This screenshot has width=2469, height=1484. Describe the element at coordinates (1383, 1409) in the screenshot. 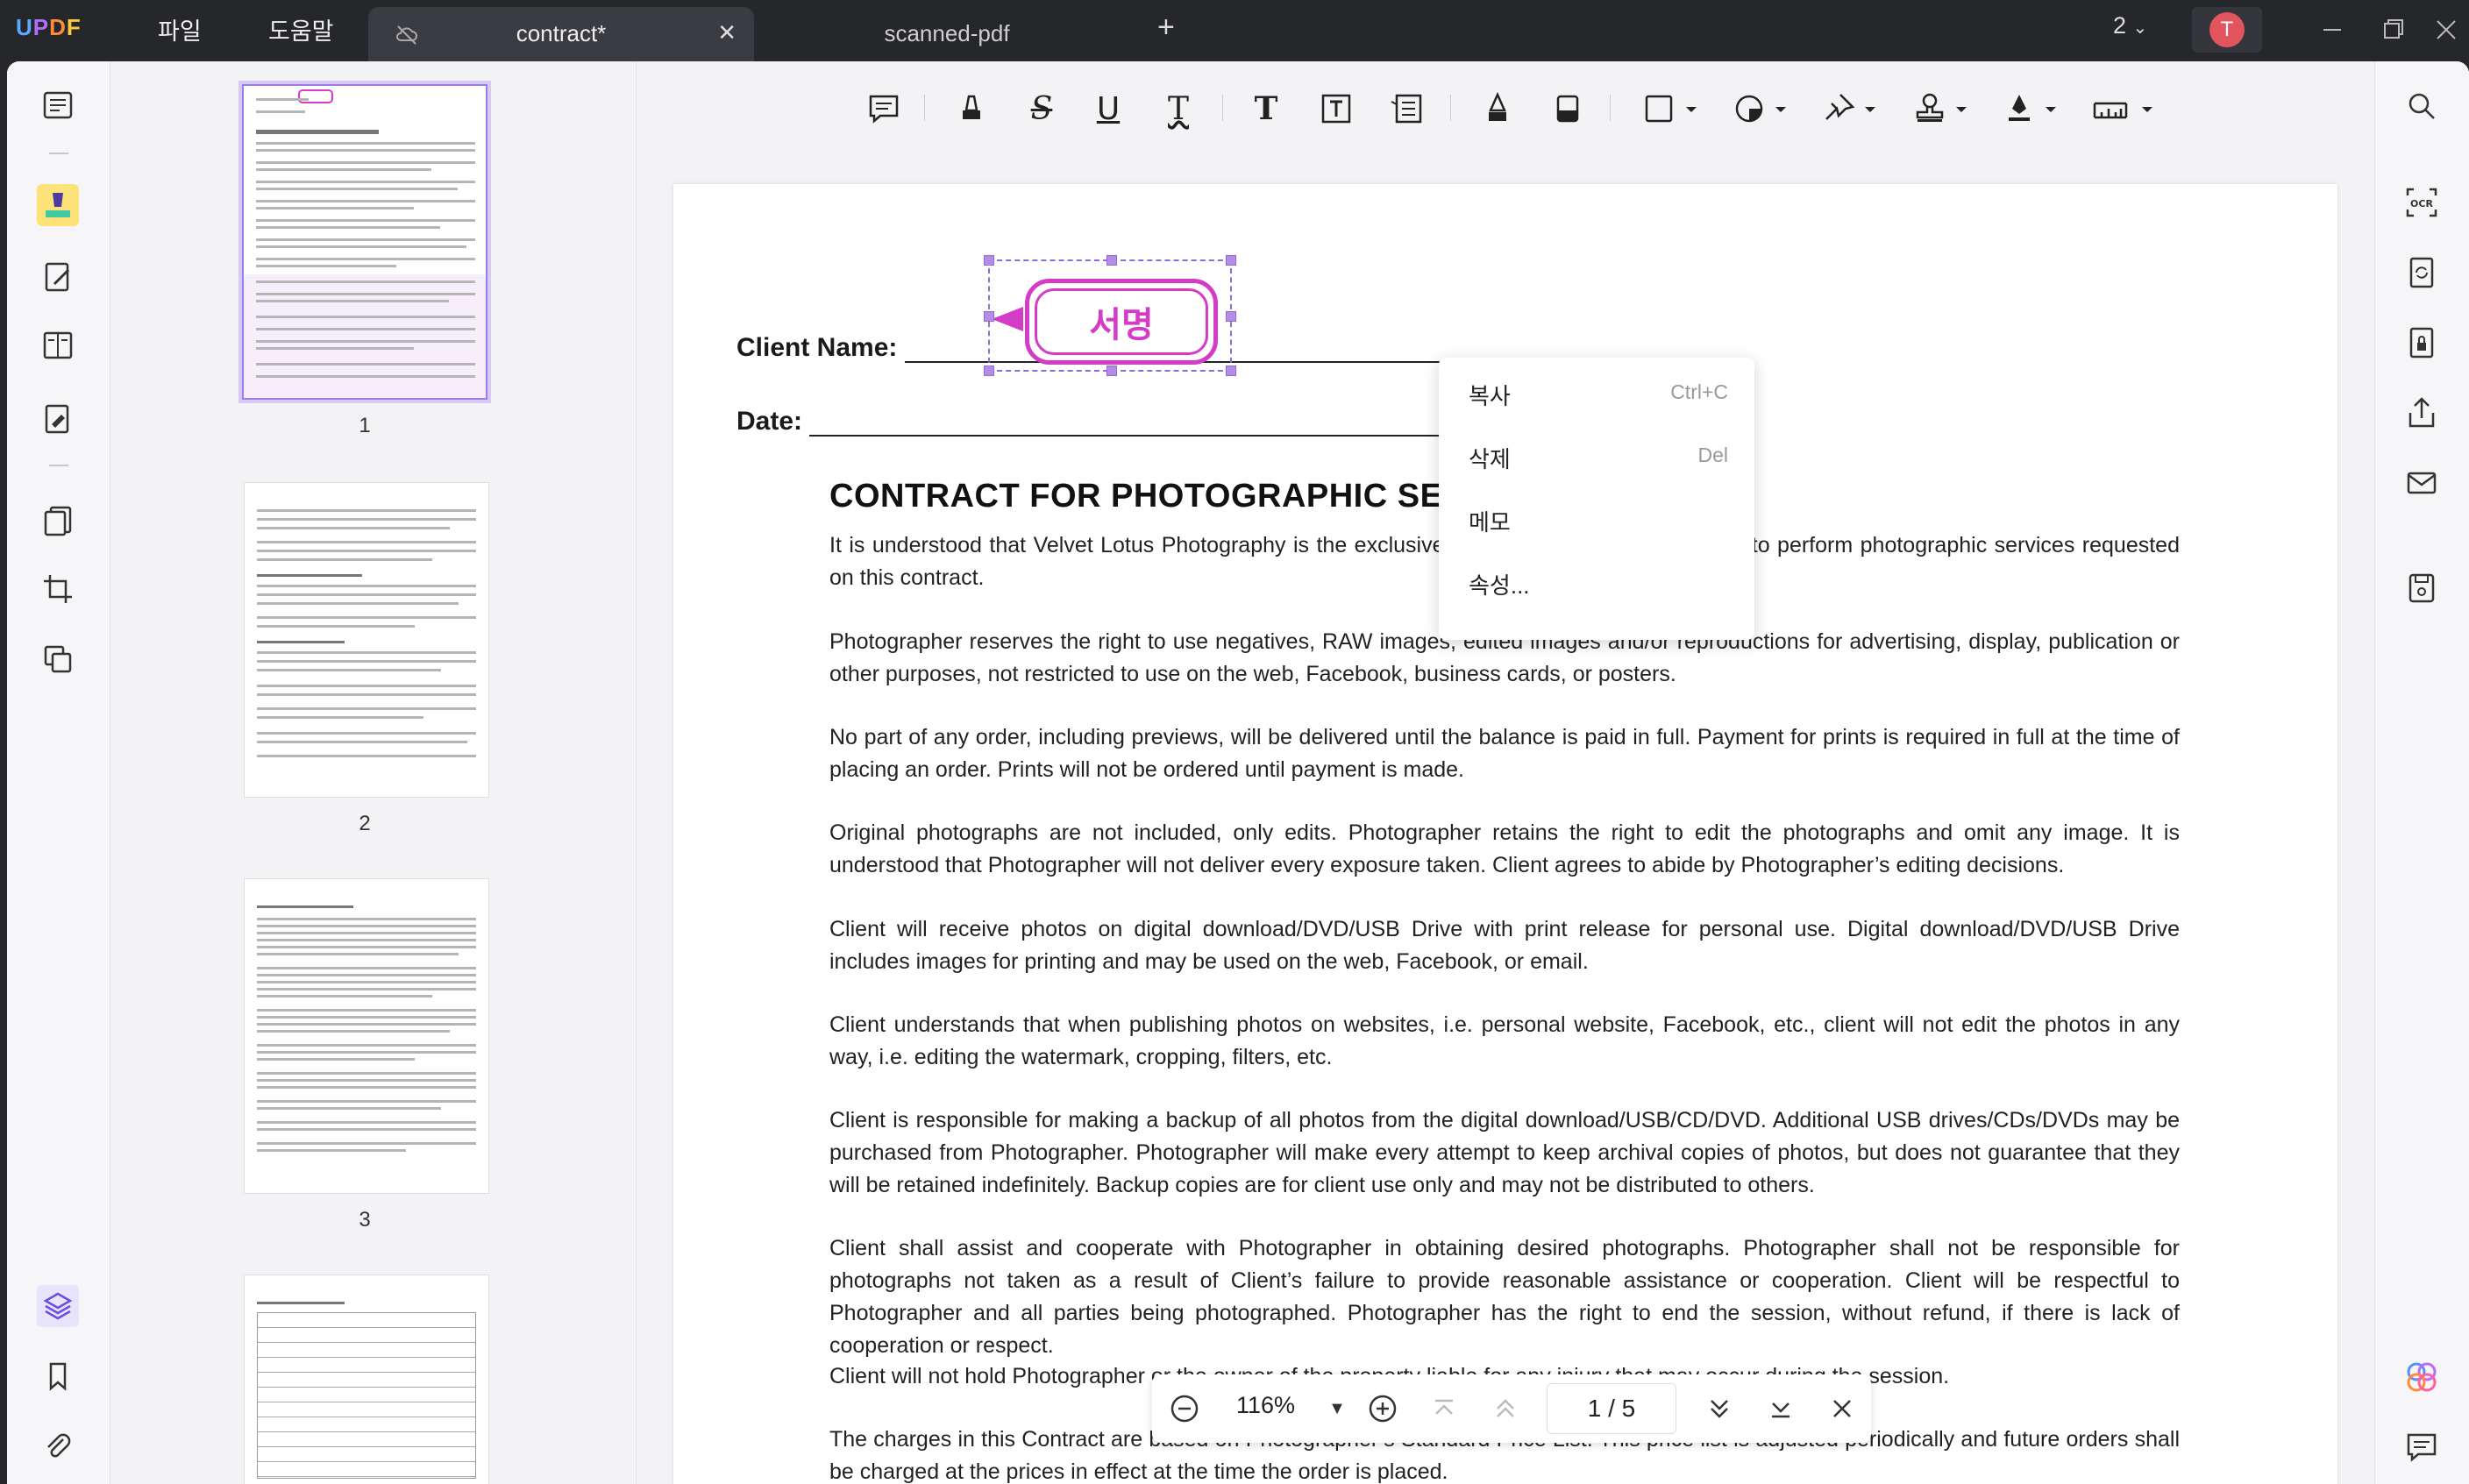

I see `zoom-in-icon` at that location.